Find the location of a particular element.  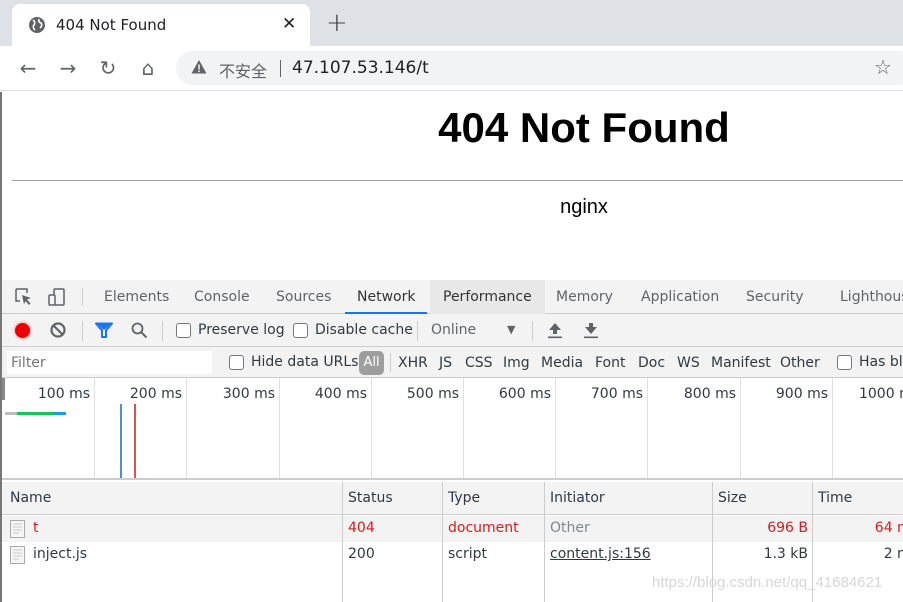

new-tab-button: + is located at coordinates (337, 23).